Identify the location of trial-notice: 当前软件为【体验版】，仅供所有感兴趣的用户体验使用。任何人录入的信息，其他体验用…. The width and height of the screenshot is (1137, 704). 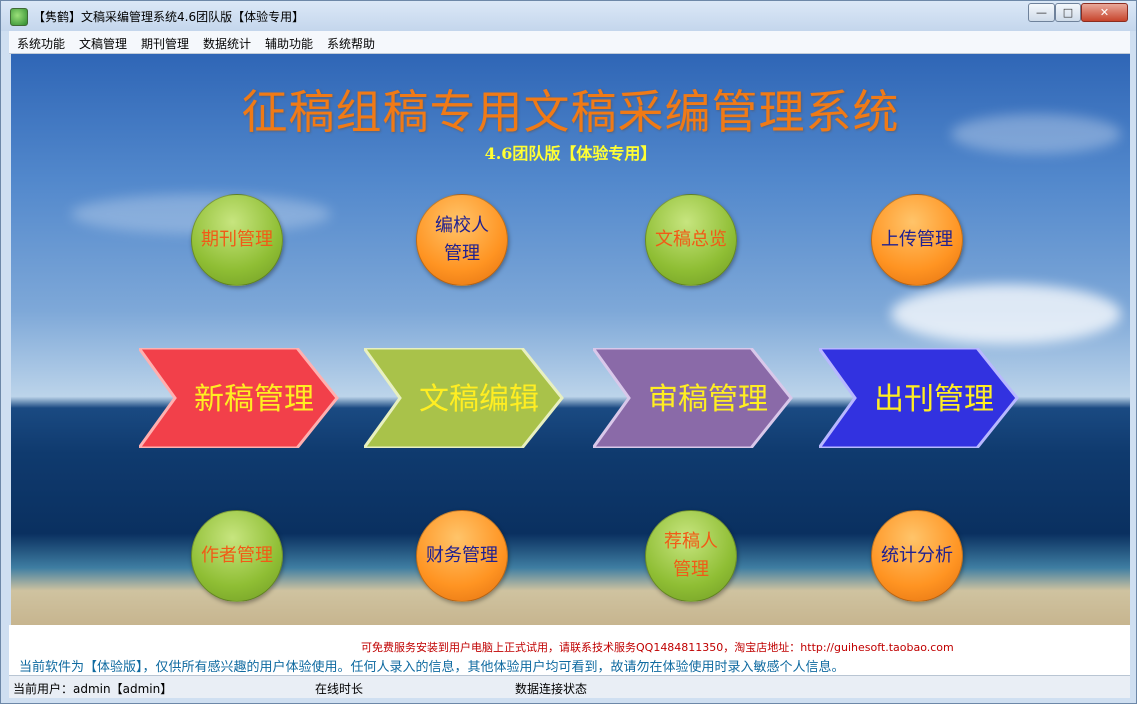
(432, 667).